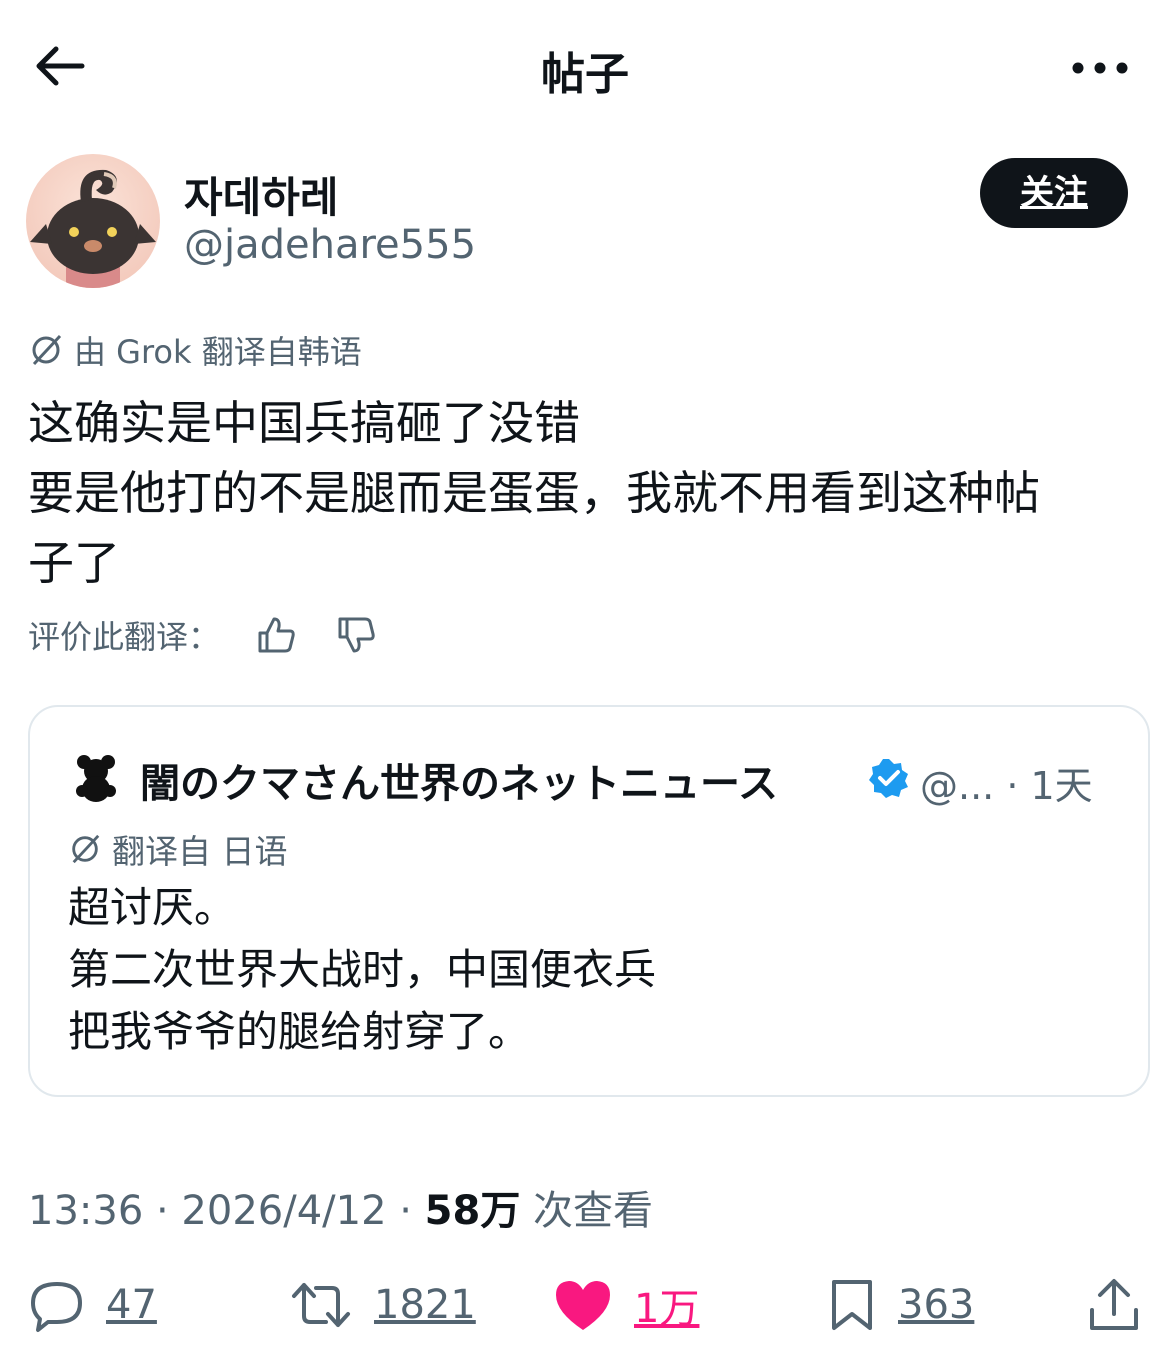  I want to click on post-line: 要是他打的不是腿而是蛋蛋，我就不用看到这种帖, so click(534, 493).